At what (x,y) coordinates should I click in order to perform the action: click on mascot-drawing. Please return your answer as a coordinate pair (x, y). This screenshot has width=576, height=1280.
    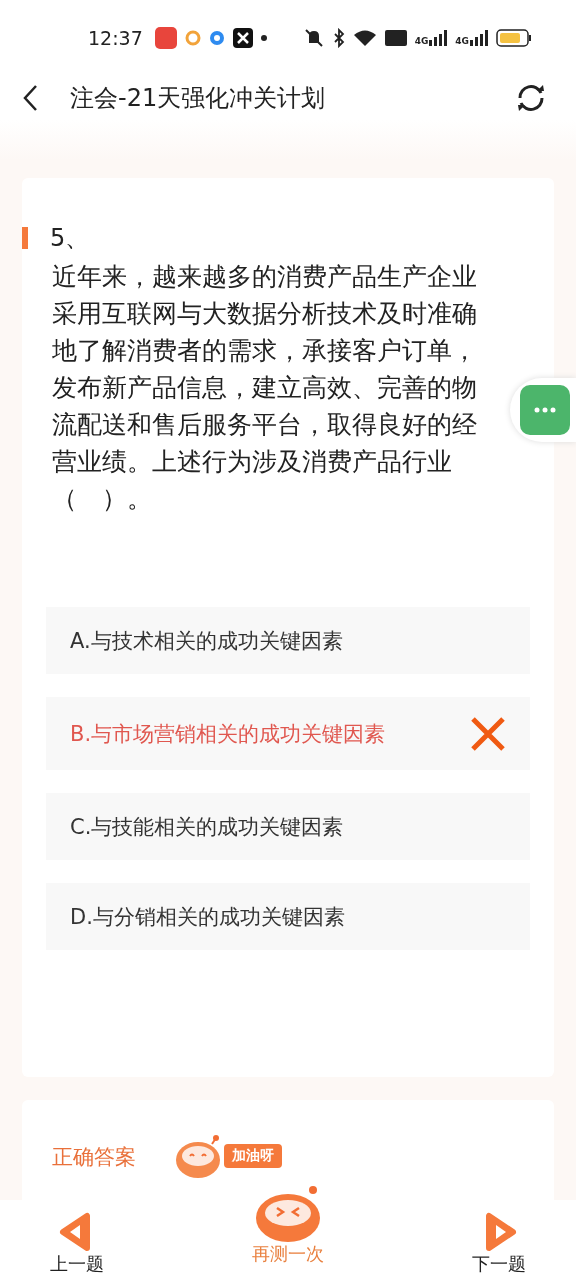
    Looking at the image, I should click on (288, 1214).